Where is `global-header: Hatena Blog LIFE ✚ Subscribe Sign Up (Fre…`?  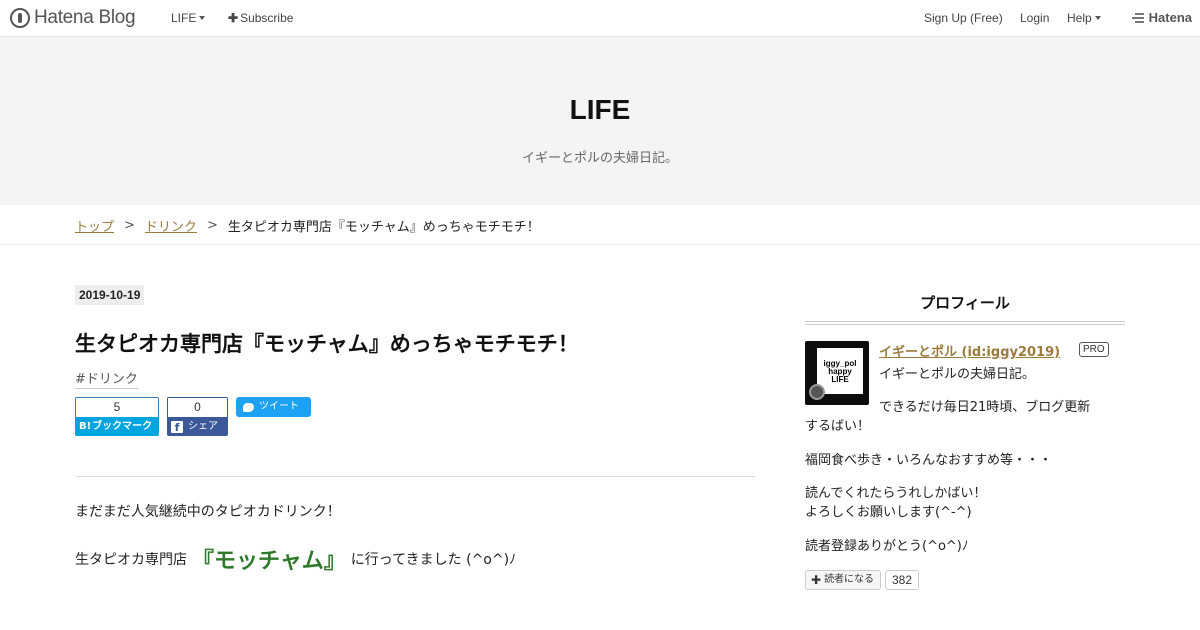
global-header: Hatena Blog LIFE ✚ Subscribe Sign Up (Fre… is located at coordinates (600, 18).